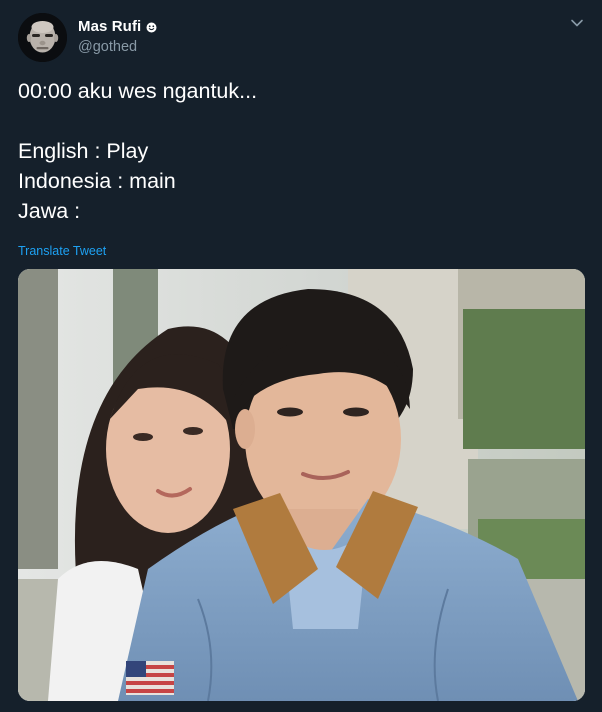 The height and width of the screenshot is (712, 602). Describe the element at coordinates (49, 211) in the screenshot. I see `tweet-line: Jawa :` at that location.